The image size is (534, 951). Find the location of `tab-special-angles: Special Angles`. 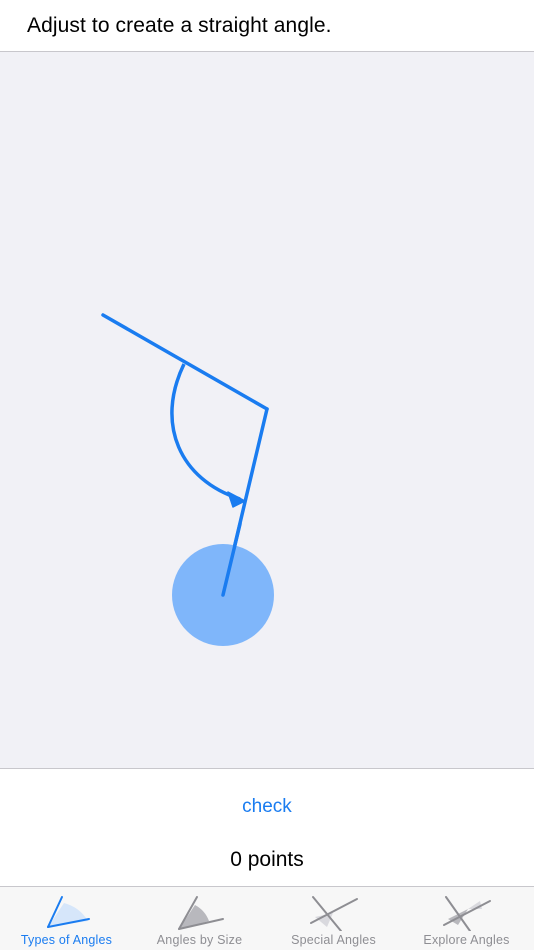

tab-special-angles: Special Angles is located at coordinates (333, 919).